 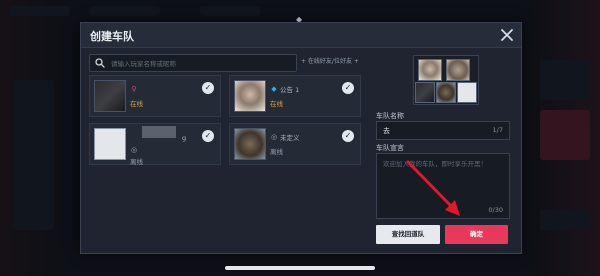 I want to click on search-input: 请输入玩家名称或昵称, so click(x=193, y=63).